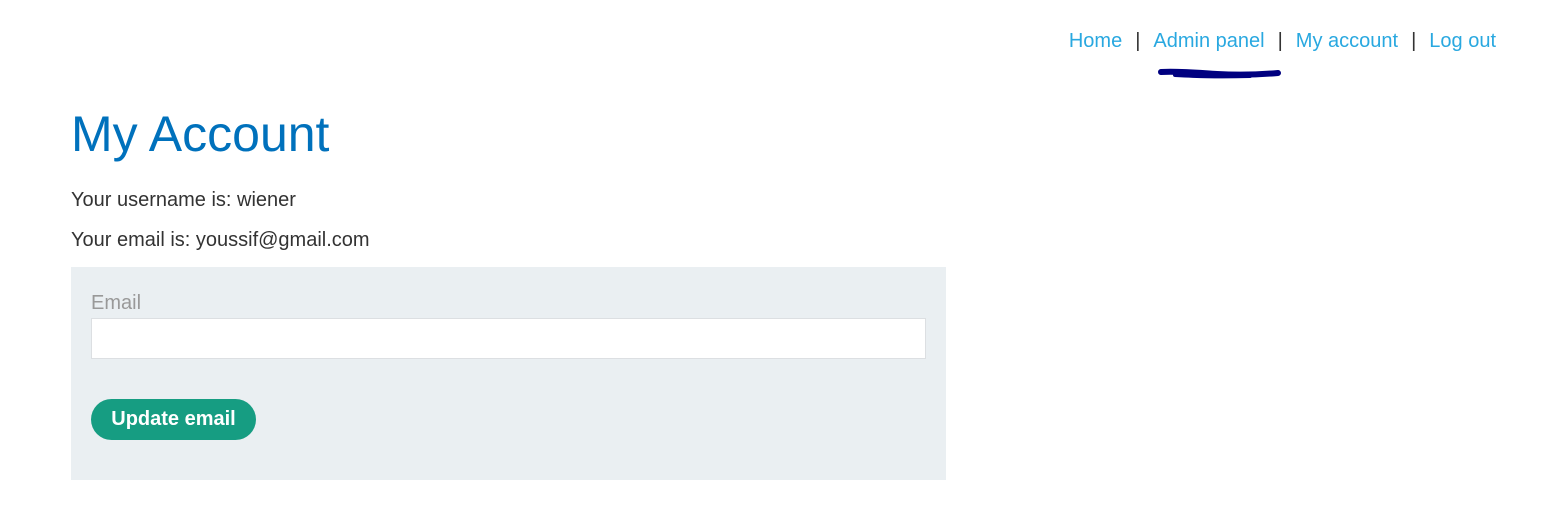 This screenshot has height=515, width=1560. I want to click on nav-link-log-out: Log out, so click(1462, 41).